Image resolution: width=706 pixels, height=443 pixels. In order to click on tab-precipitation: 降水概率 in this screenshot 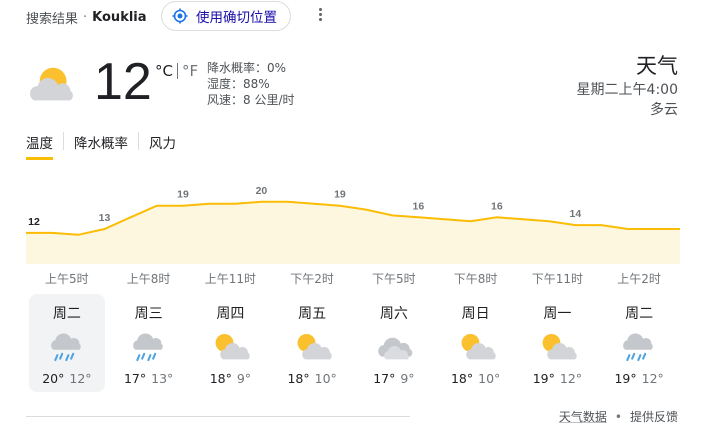, I will do `click(101, 144)`.